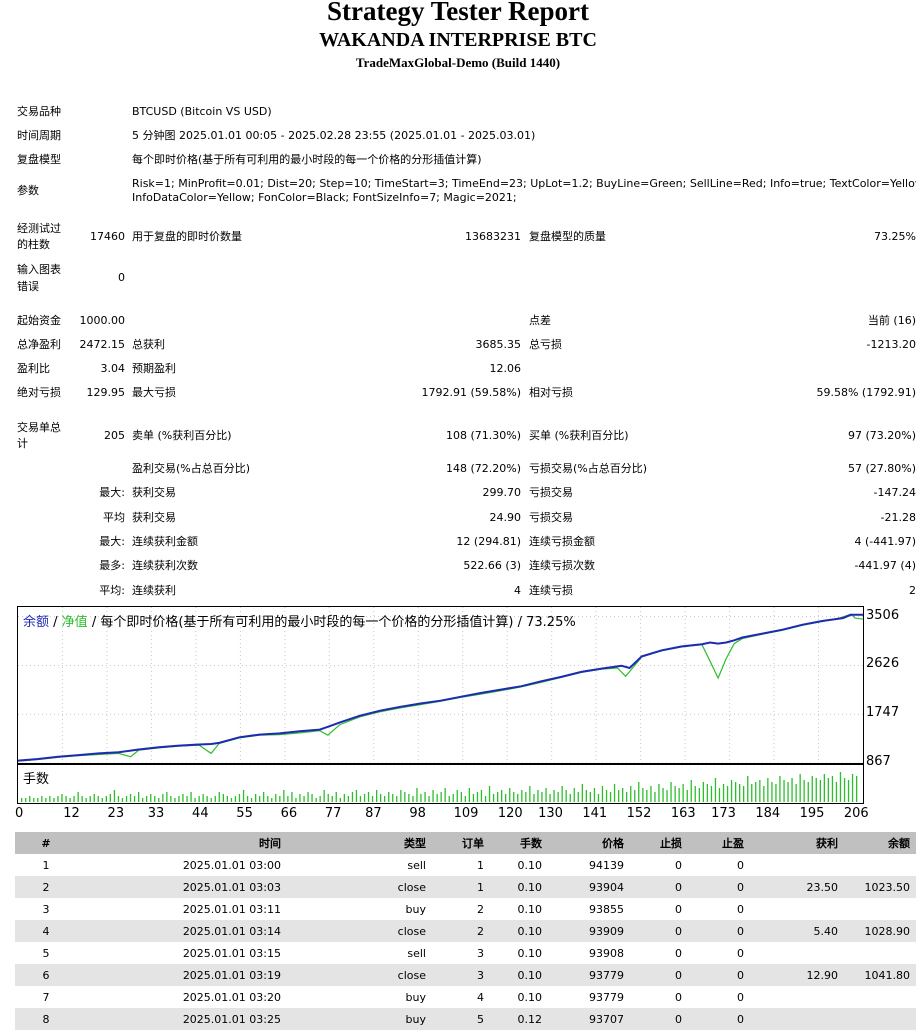 The image size is (916, 1030). Describe the element at coordinates (465, 997) in the screenshot. I see `deal-row: 7 2025.01.01 03:20 buy 4 0.10 93779 0 0` at that location.